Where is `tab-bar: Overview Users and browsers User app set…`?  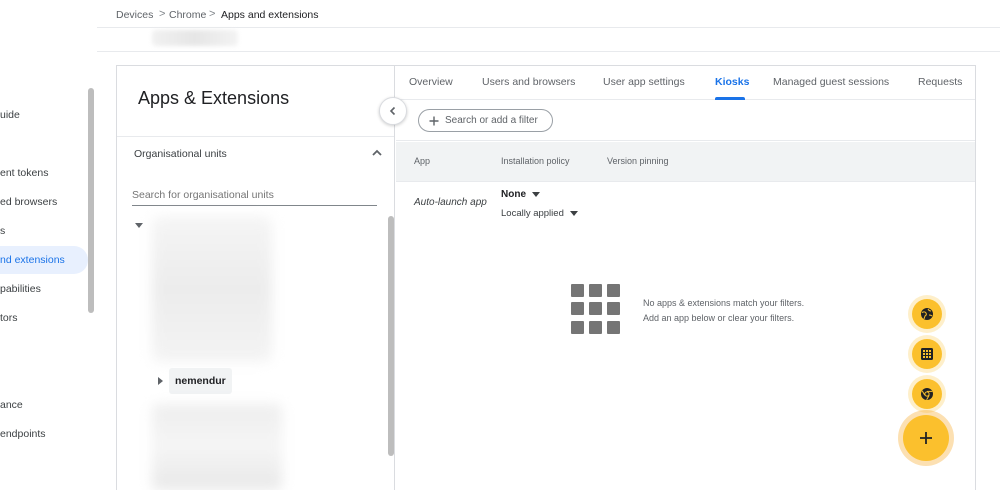 tab-bar: Overview Users and browsers User app set… is located at coordinates (685, 83).